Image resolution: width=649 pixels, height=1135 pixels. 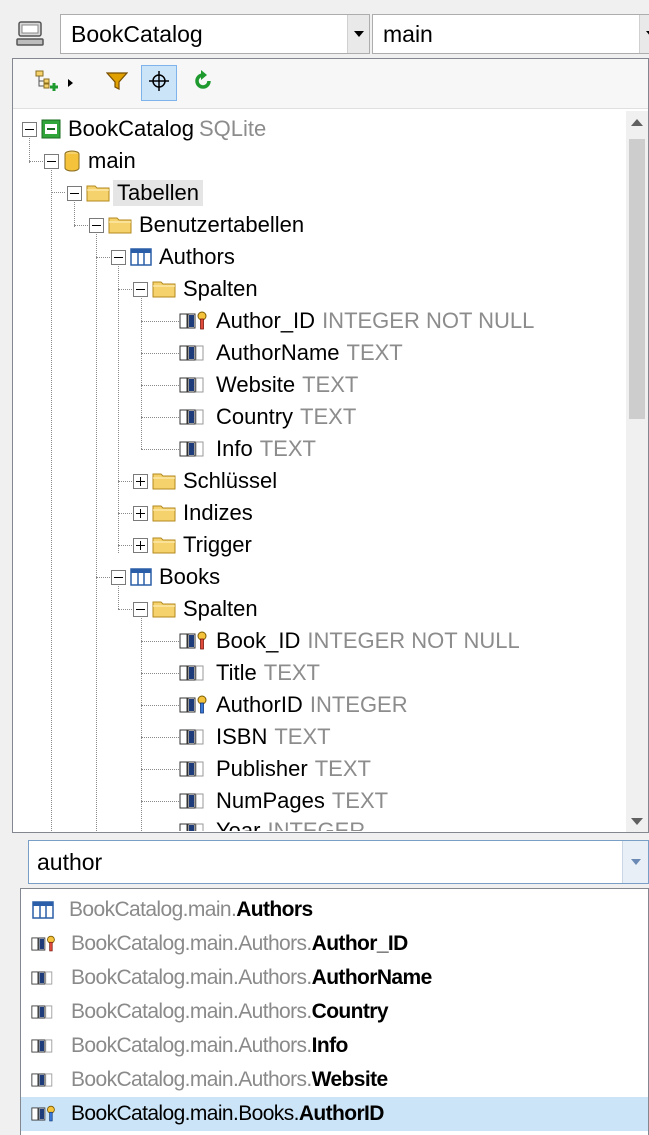 I want to click on tree-node-column: Info TEXT, so click(x=247, y=449).